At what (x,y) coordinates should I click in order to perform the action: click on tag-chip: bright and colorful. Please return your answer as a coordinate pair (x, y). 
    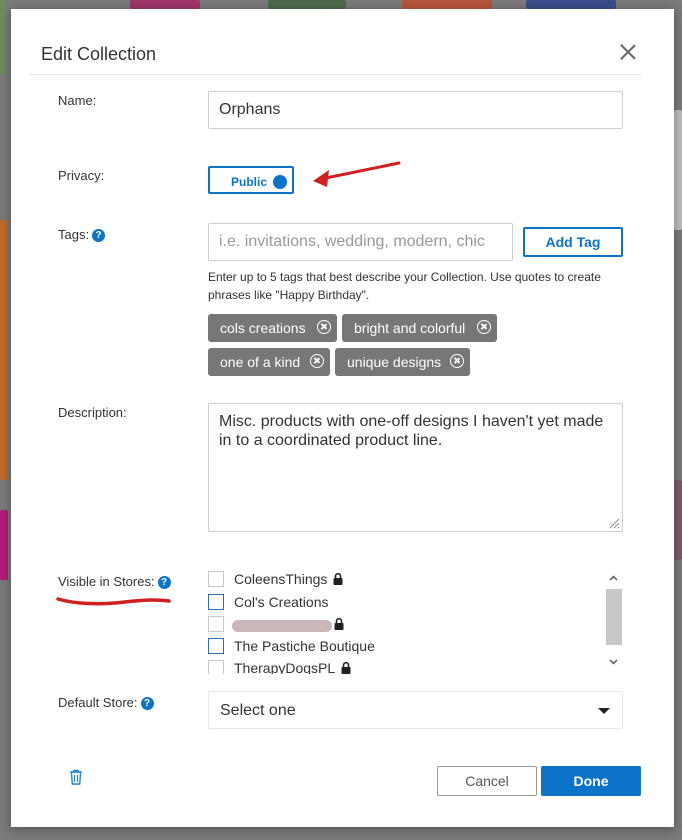
    Looking at the image, I should click on (419, 328).